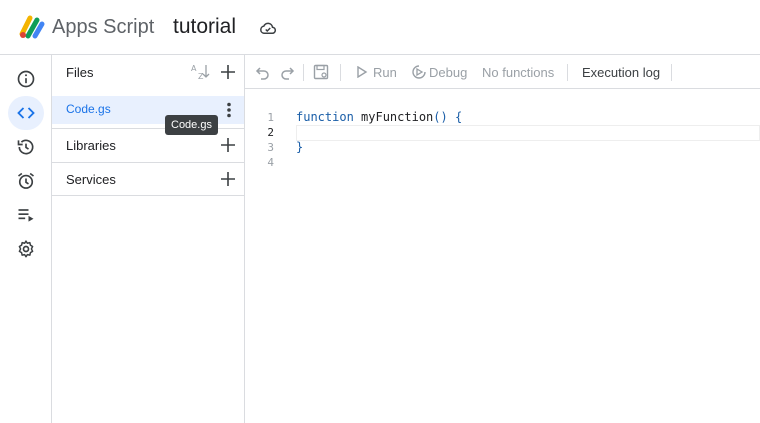 The width and height of the screenshot is (760, 423). I want to click on code-keyword: function, so click(325, 117).